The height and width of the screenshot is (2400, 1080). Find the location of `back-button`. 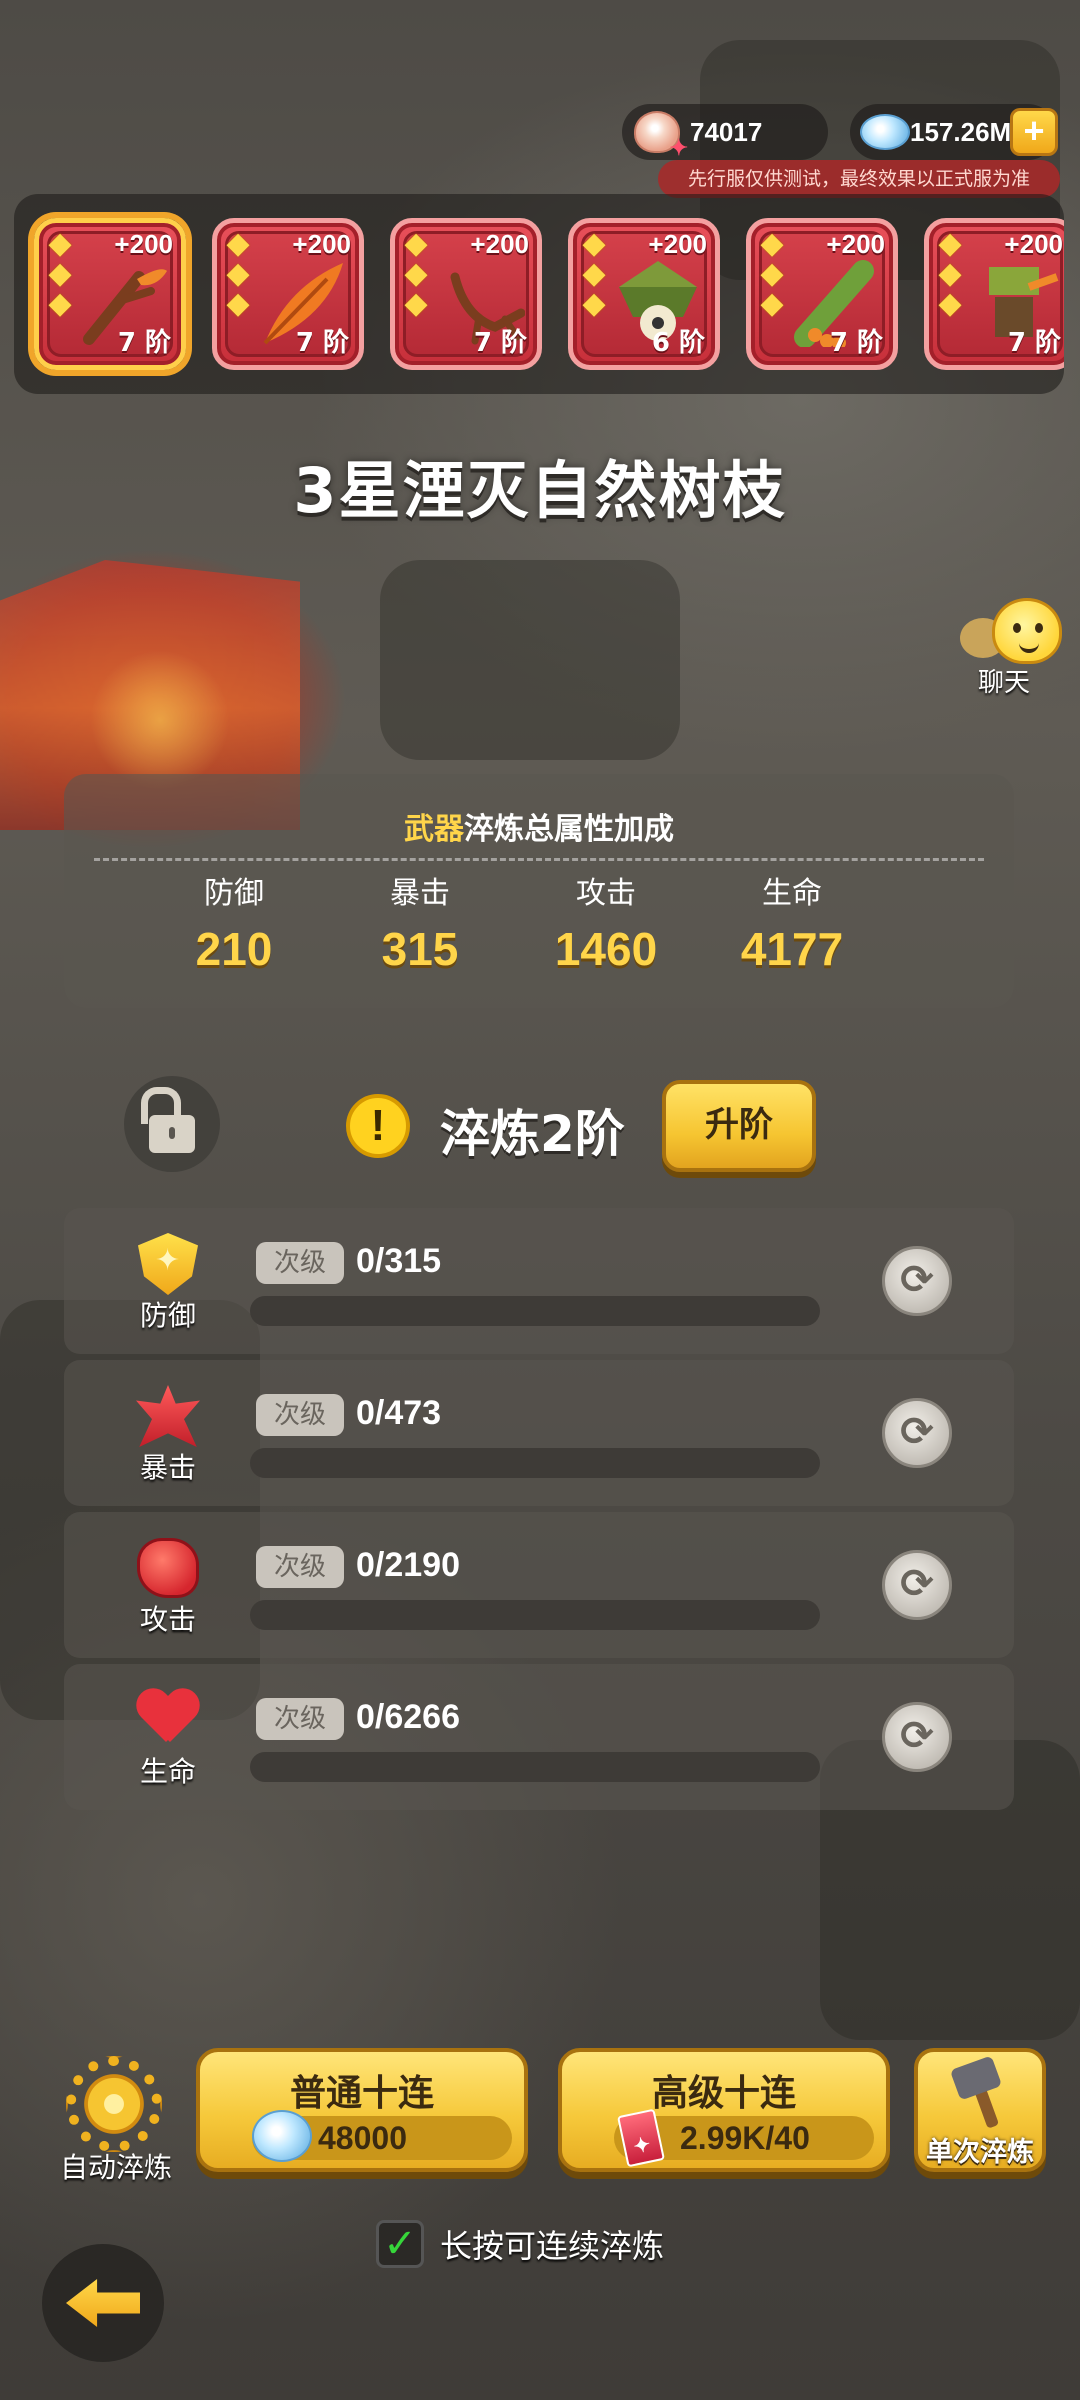

back-button is located at coordinates (103, 2303).